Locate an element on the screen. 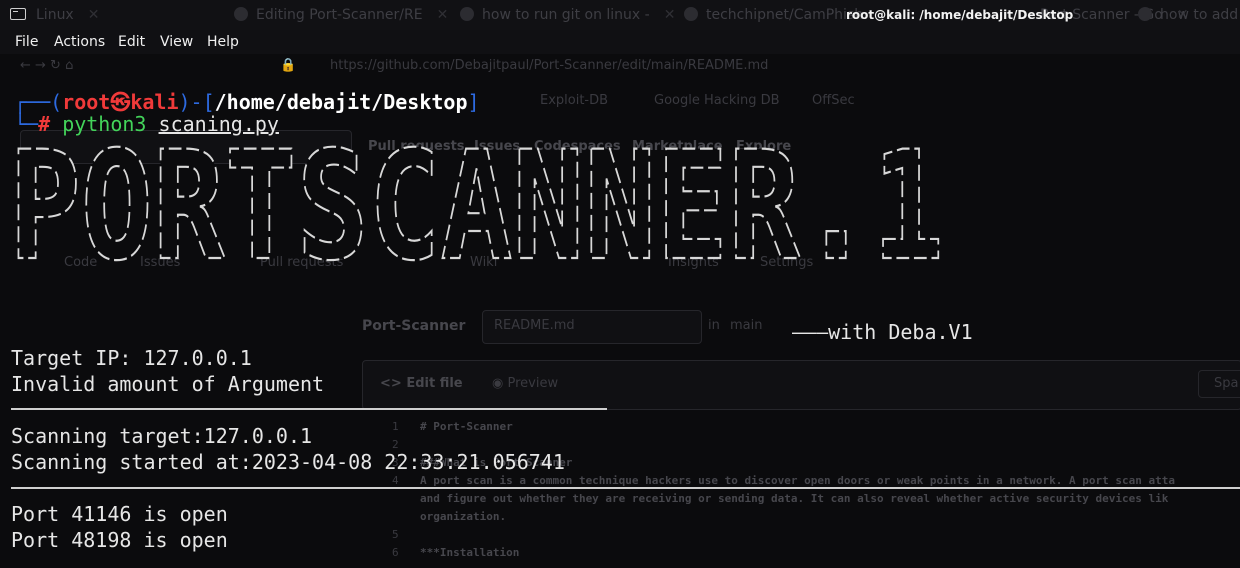 This screenshot has height=568, width=1240. command-argument: scaning.py is located at coordinates (218, 124).